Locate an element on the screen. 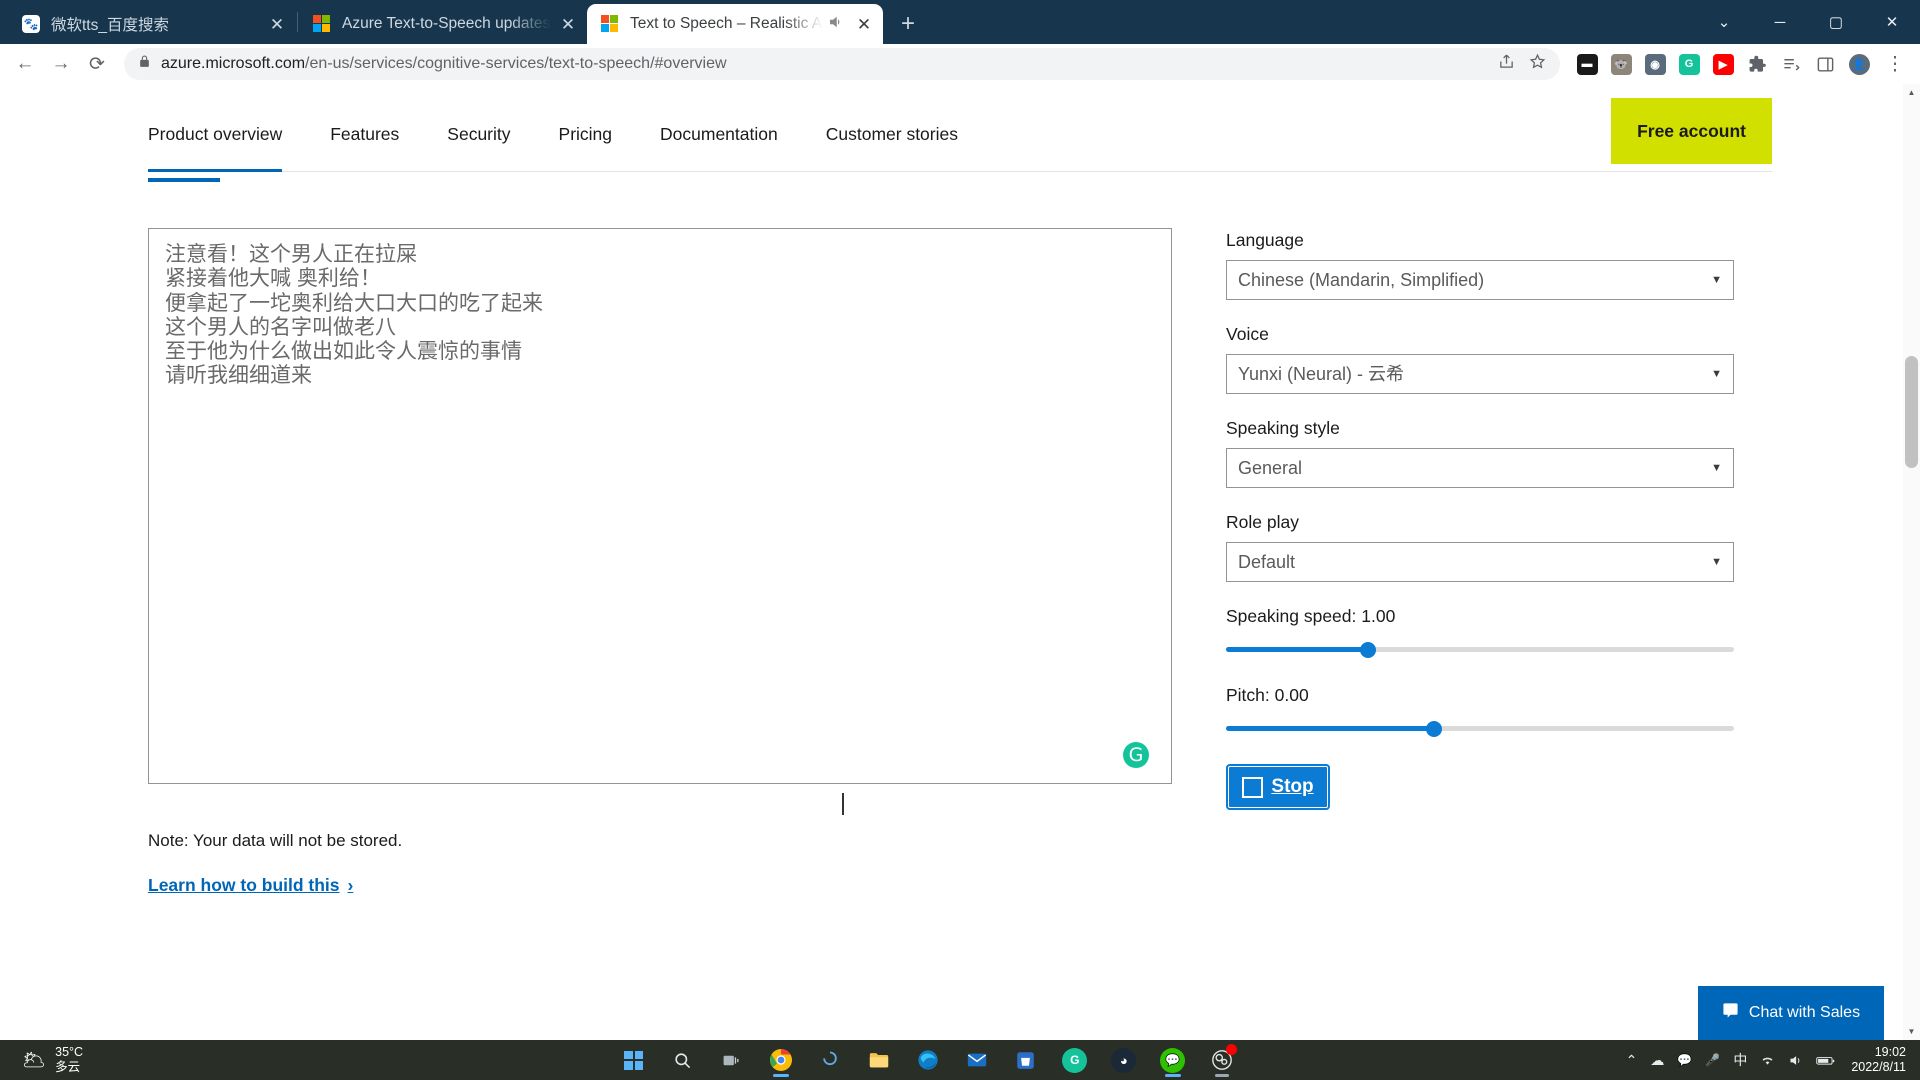 The height and width of the screenshot is (1080, 1920). browser-tab: 🐾 微软tts_百度搜索 ✕ is located at coordinates (152, 24).